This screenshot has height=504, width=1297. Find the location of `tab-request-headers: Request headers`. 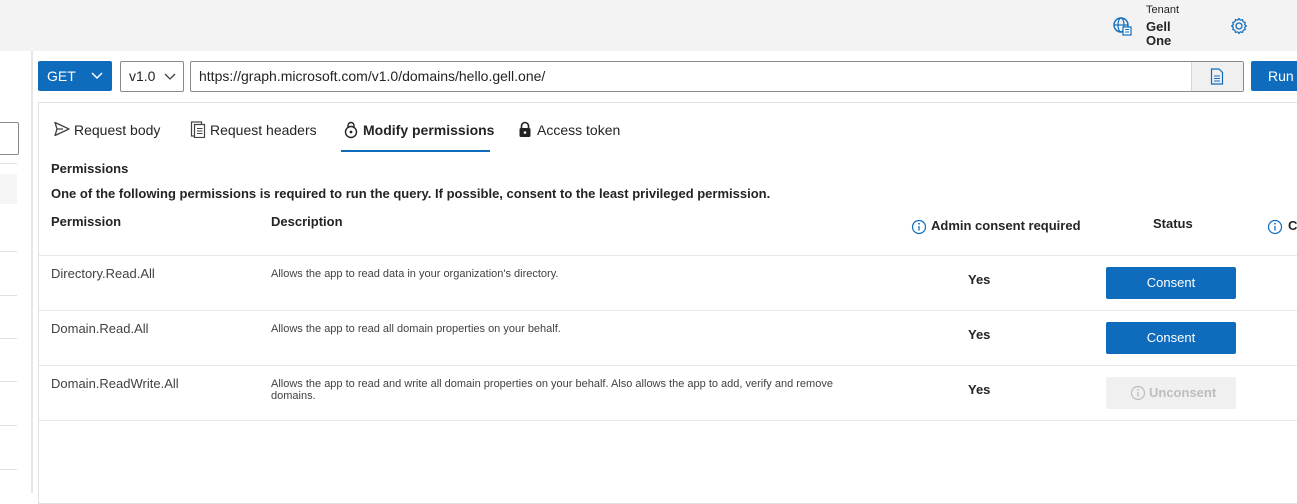

tab-request-headers: Request headers is located at coordinates (255, 136).